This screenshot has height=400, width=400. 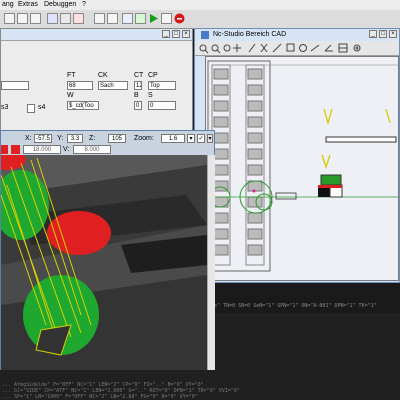 What do you see at coordinates (205, 35) in the screenshot?
I see `app-icon` at bounding box center [205, 35].